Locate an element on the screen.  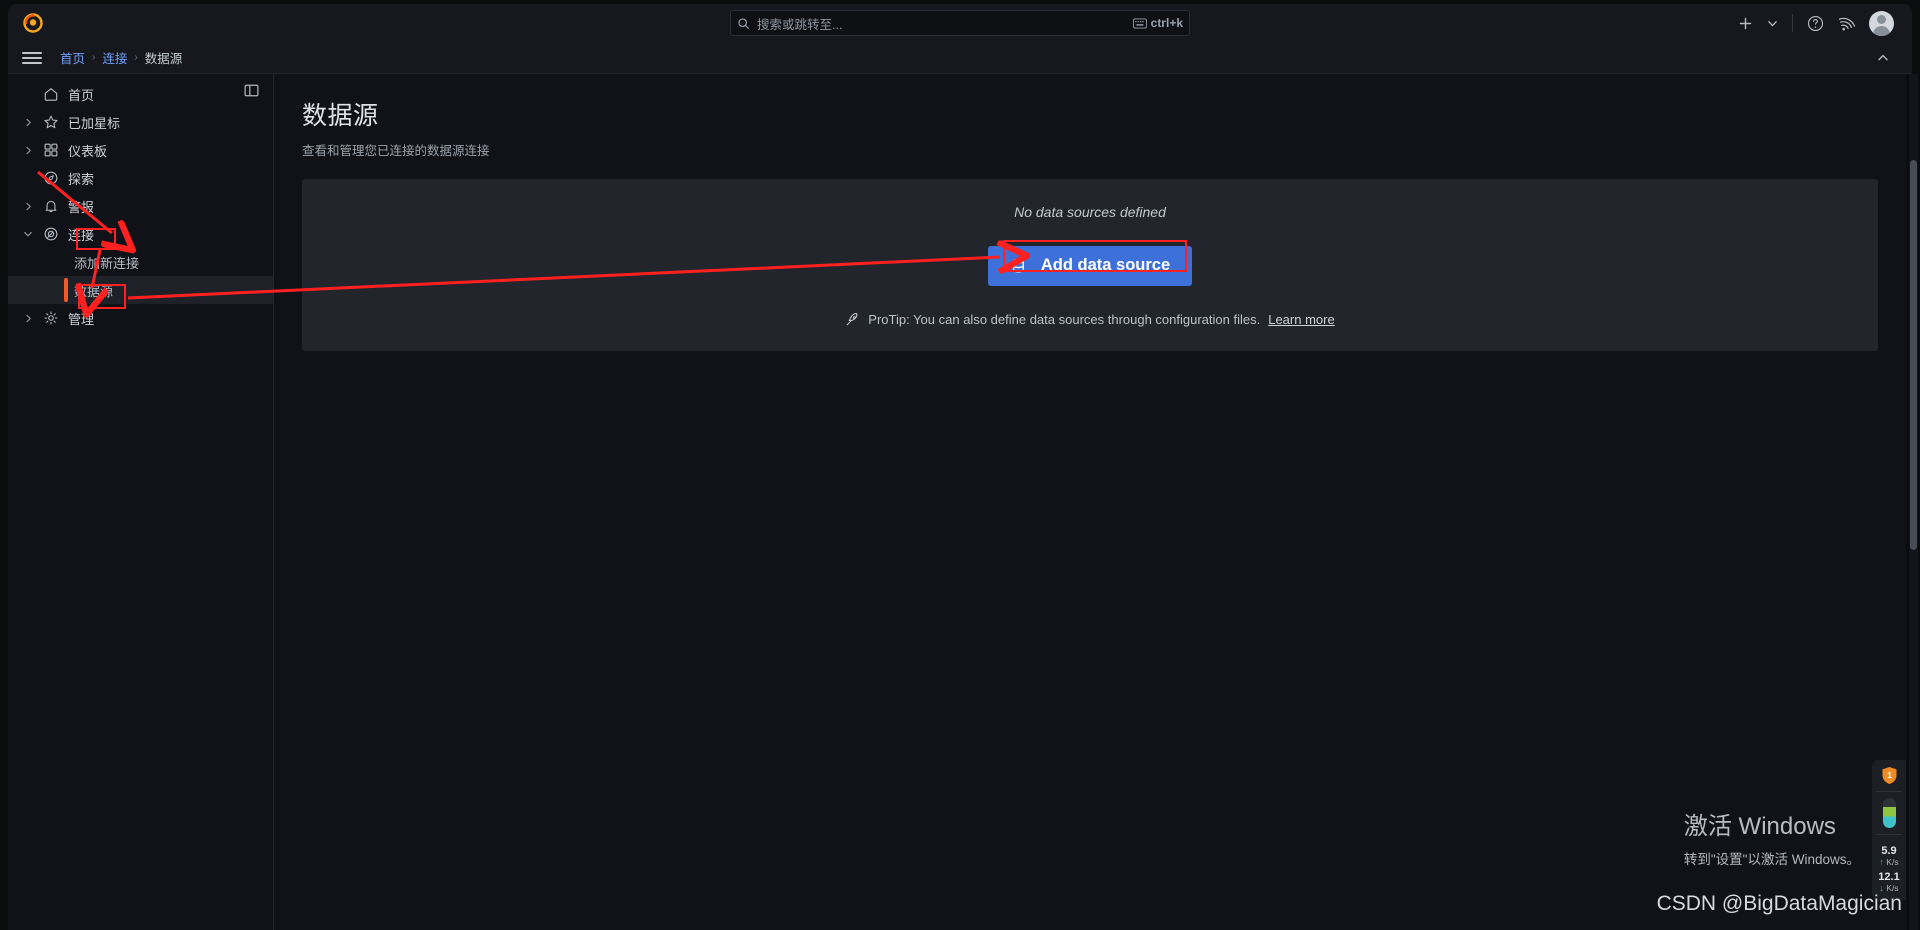
connections-icon is located at coordinates (51, 234).